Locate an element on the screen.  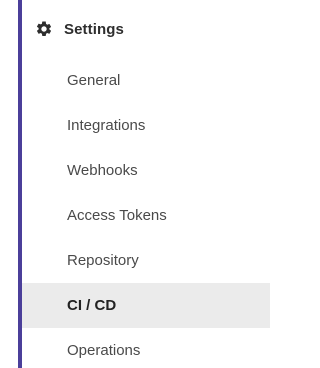
sidebar-item-general: General is located at coordinates (146, 80).